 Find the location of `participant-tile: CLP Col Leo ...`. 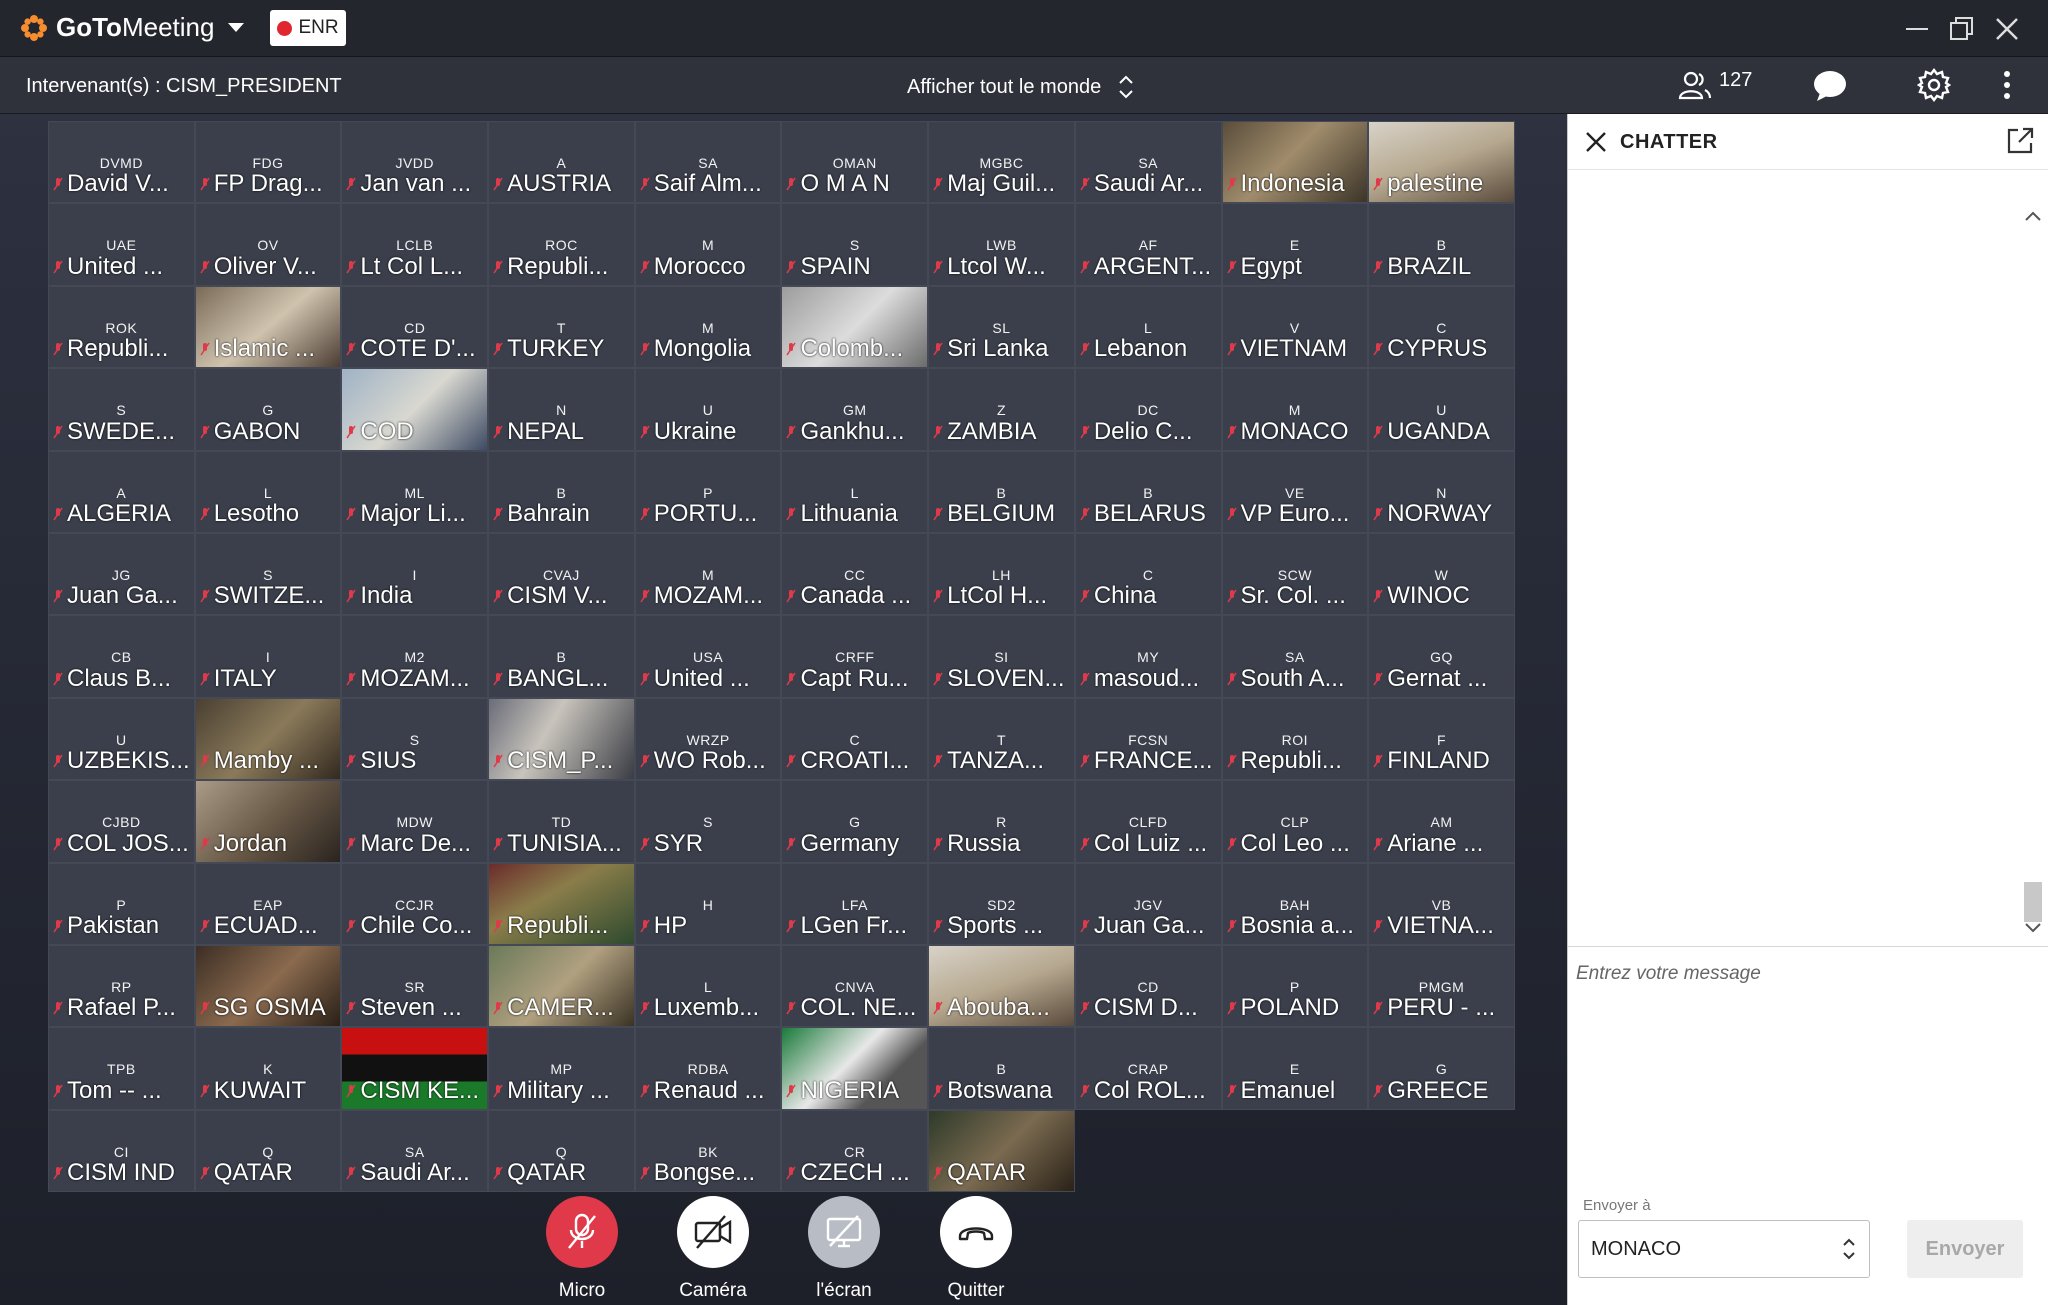

participant-tile: CLP Col Leo ... is located at coordinates (1295, 821).